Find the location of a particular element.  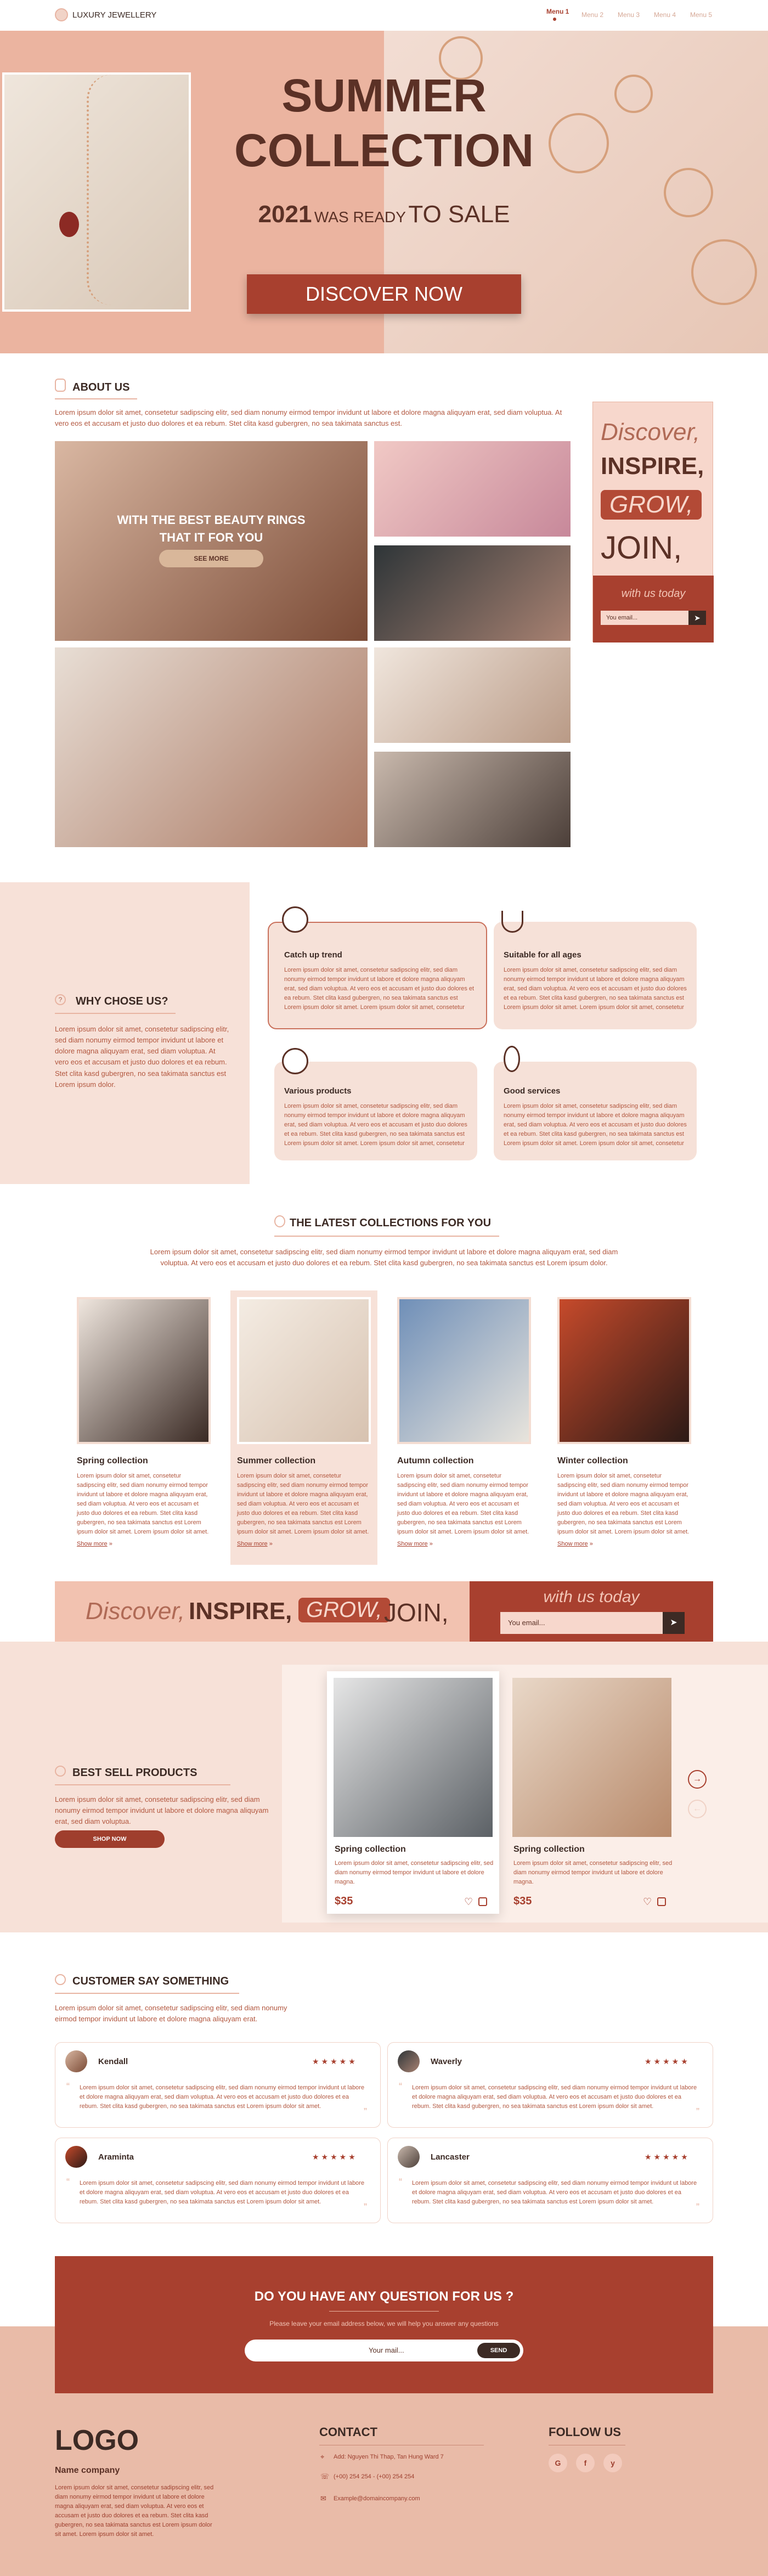

latest-divider is located at coordinates (387, 1236).